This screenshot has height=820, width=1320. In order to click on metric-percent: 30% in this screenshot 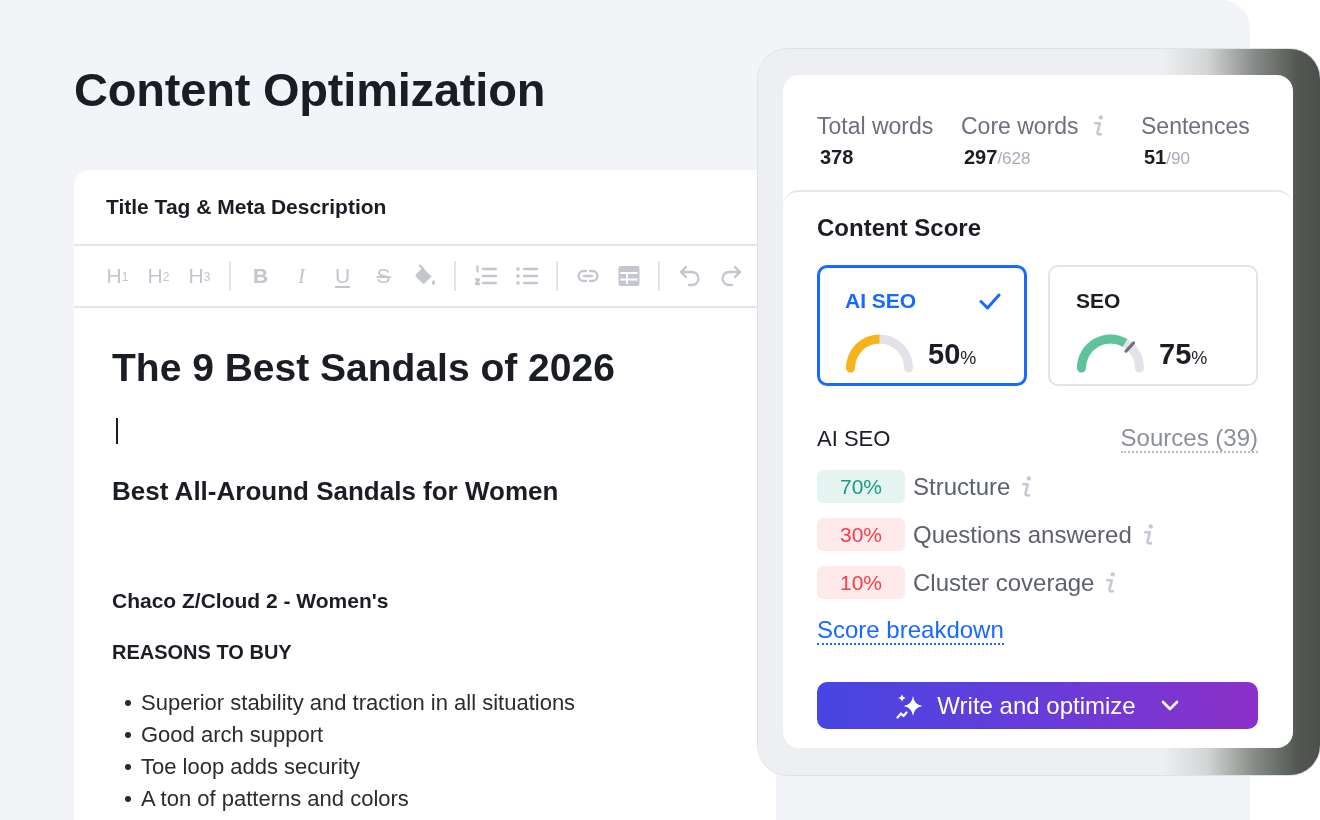, I will do `click(861, 534)`.